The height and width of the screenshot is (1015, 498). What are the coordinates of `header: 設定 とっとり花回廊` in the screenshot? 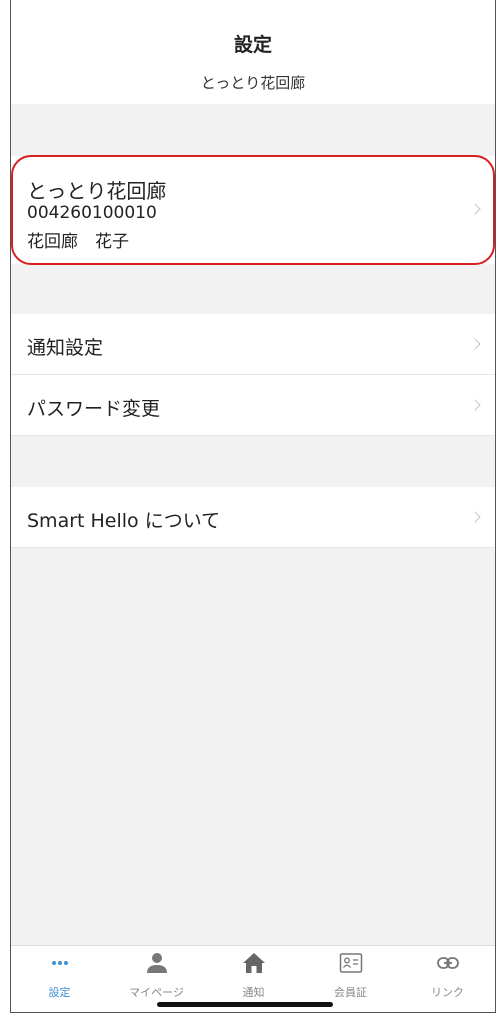 It's located at (253, 52).